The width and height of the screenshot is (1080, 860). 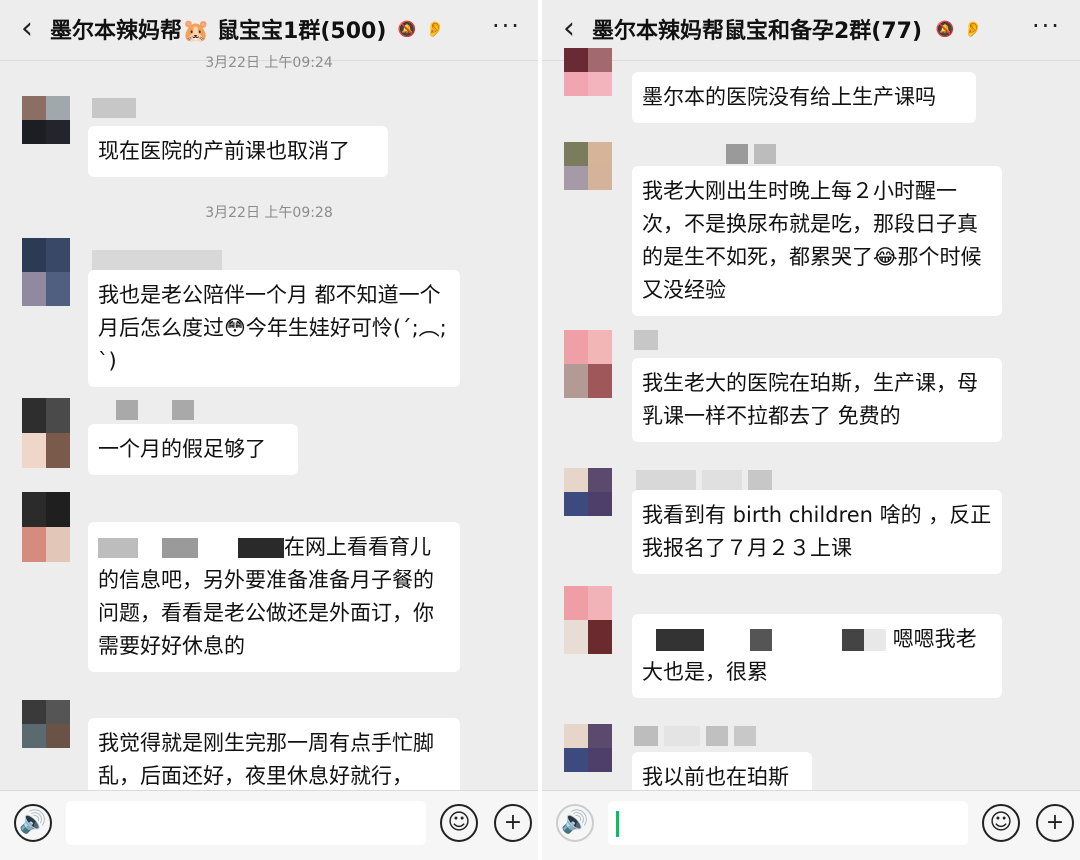 I want to click on message-bubble: 嗯嗯我老大也是，很累, so click(x=817, y=656).